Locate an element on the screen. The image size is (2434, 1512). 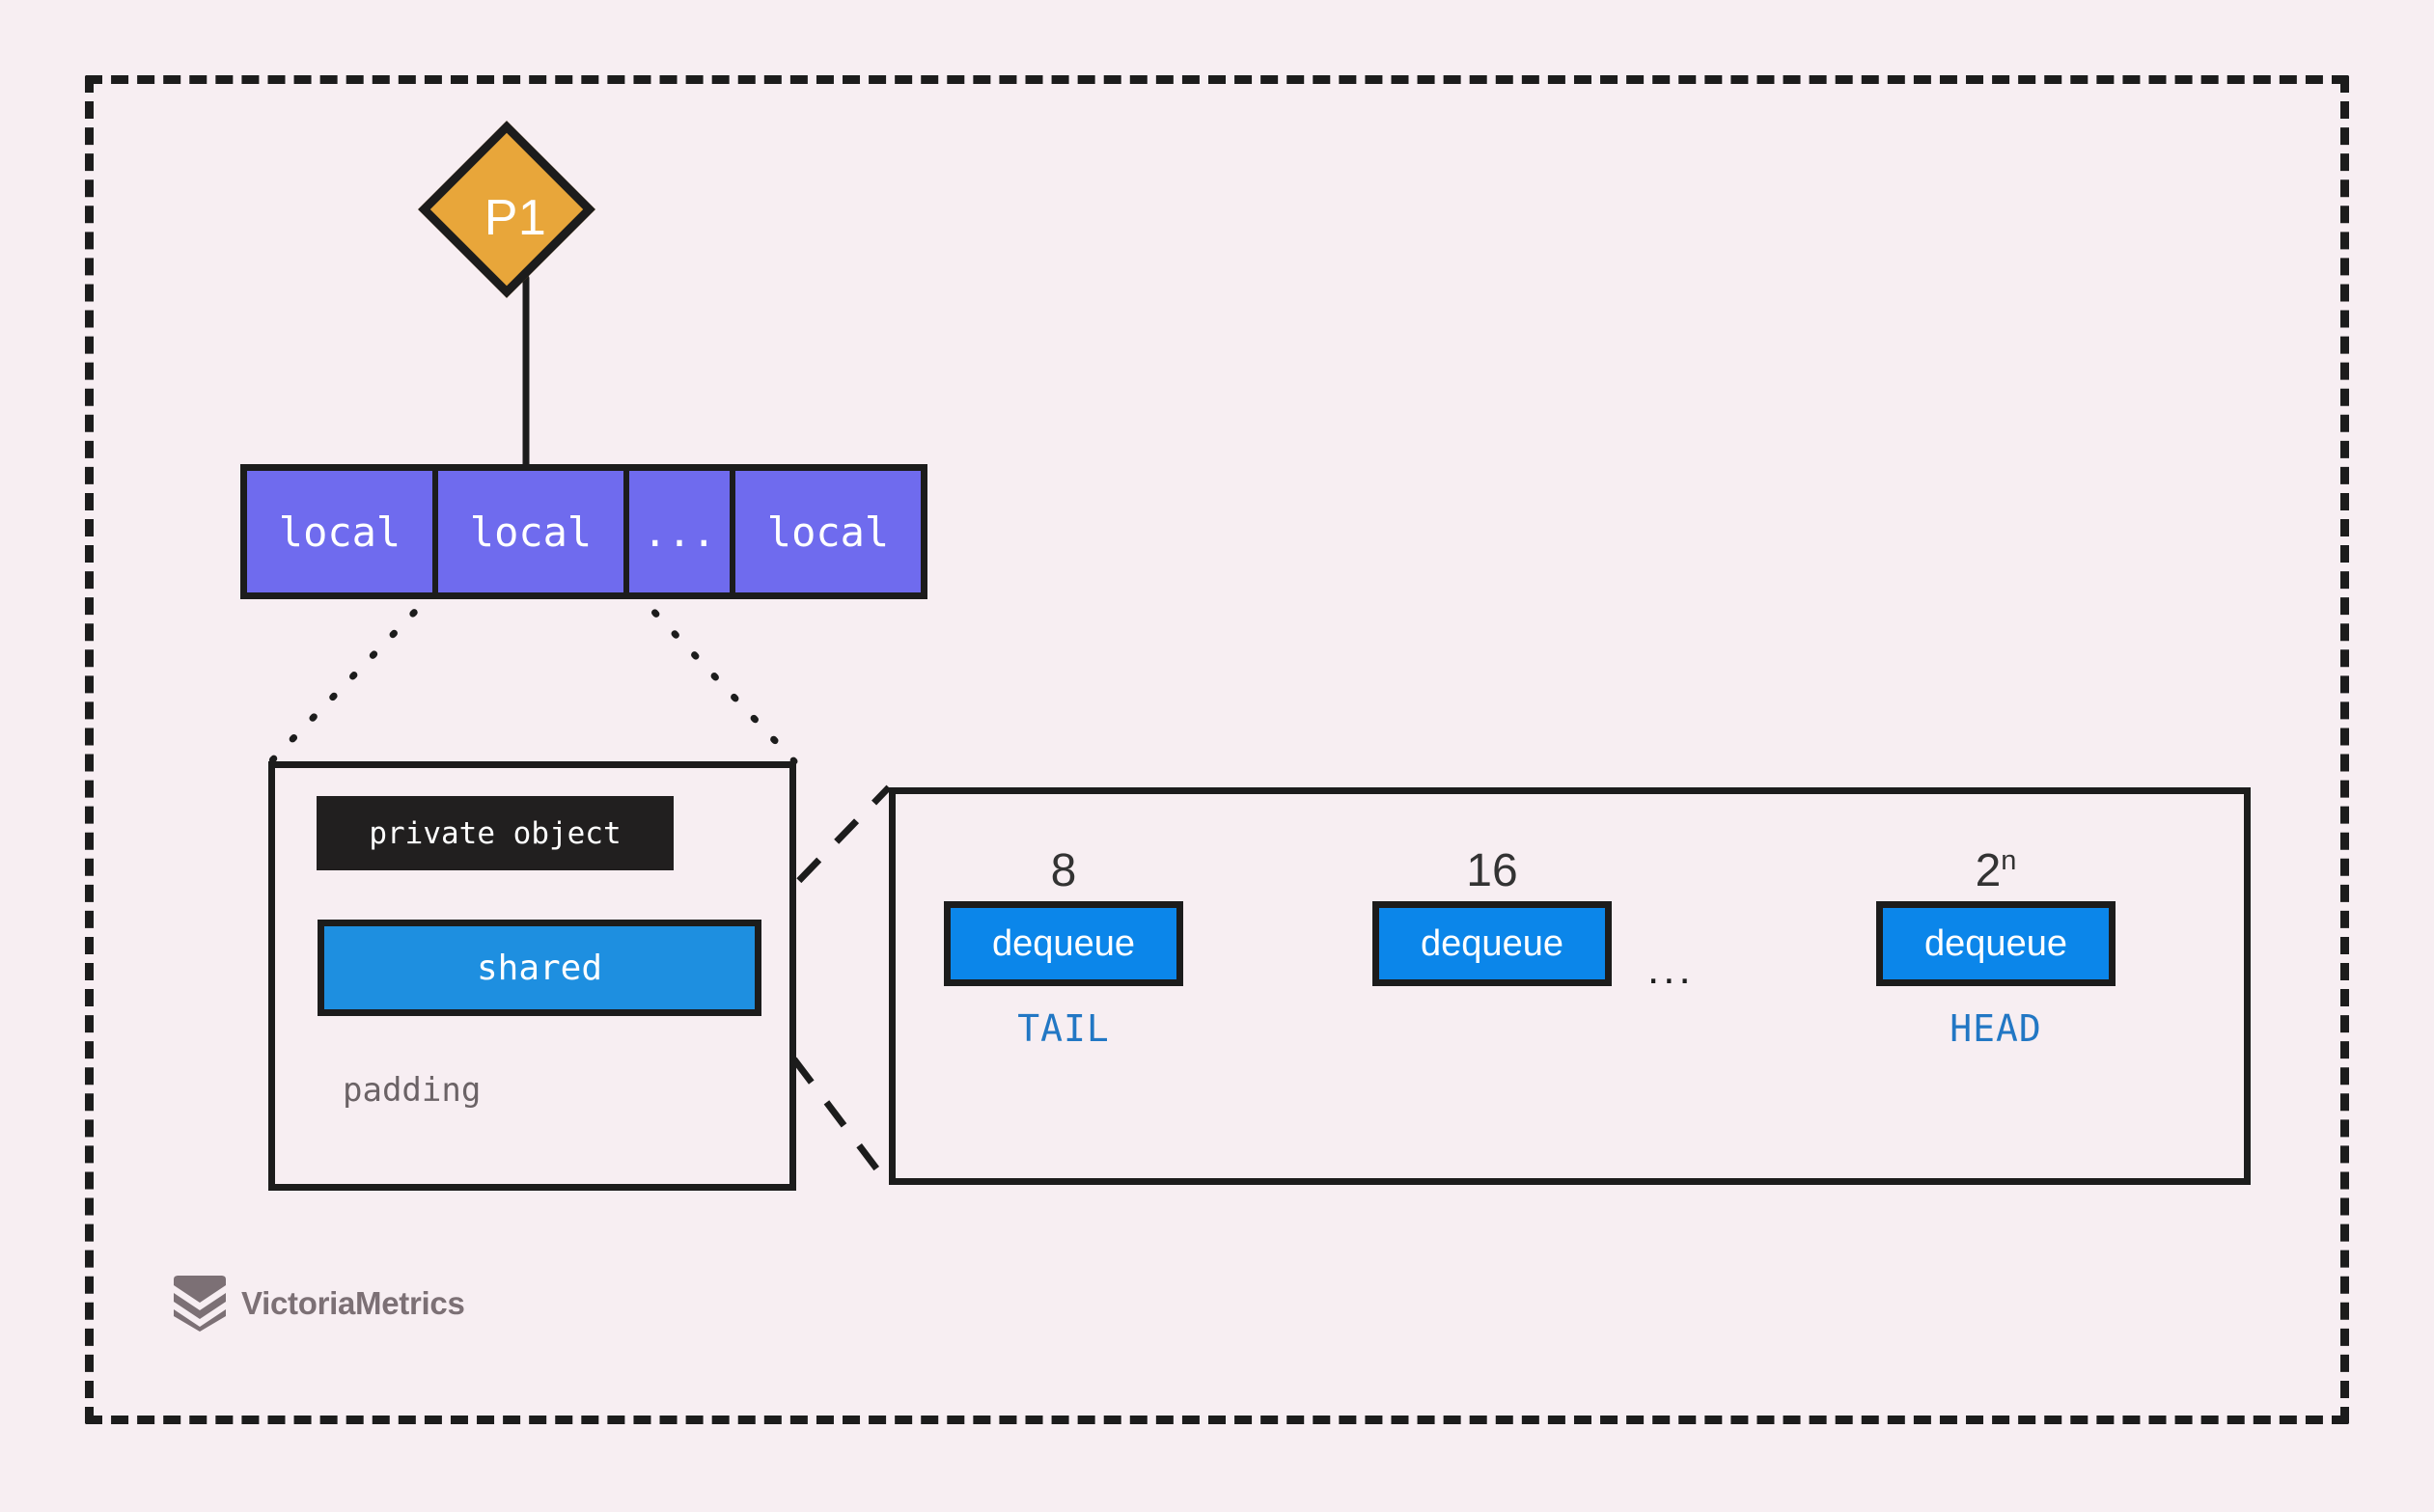
private-object-box: private object is located at coordinates (495, 833).